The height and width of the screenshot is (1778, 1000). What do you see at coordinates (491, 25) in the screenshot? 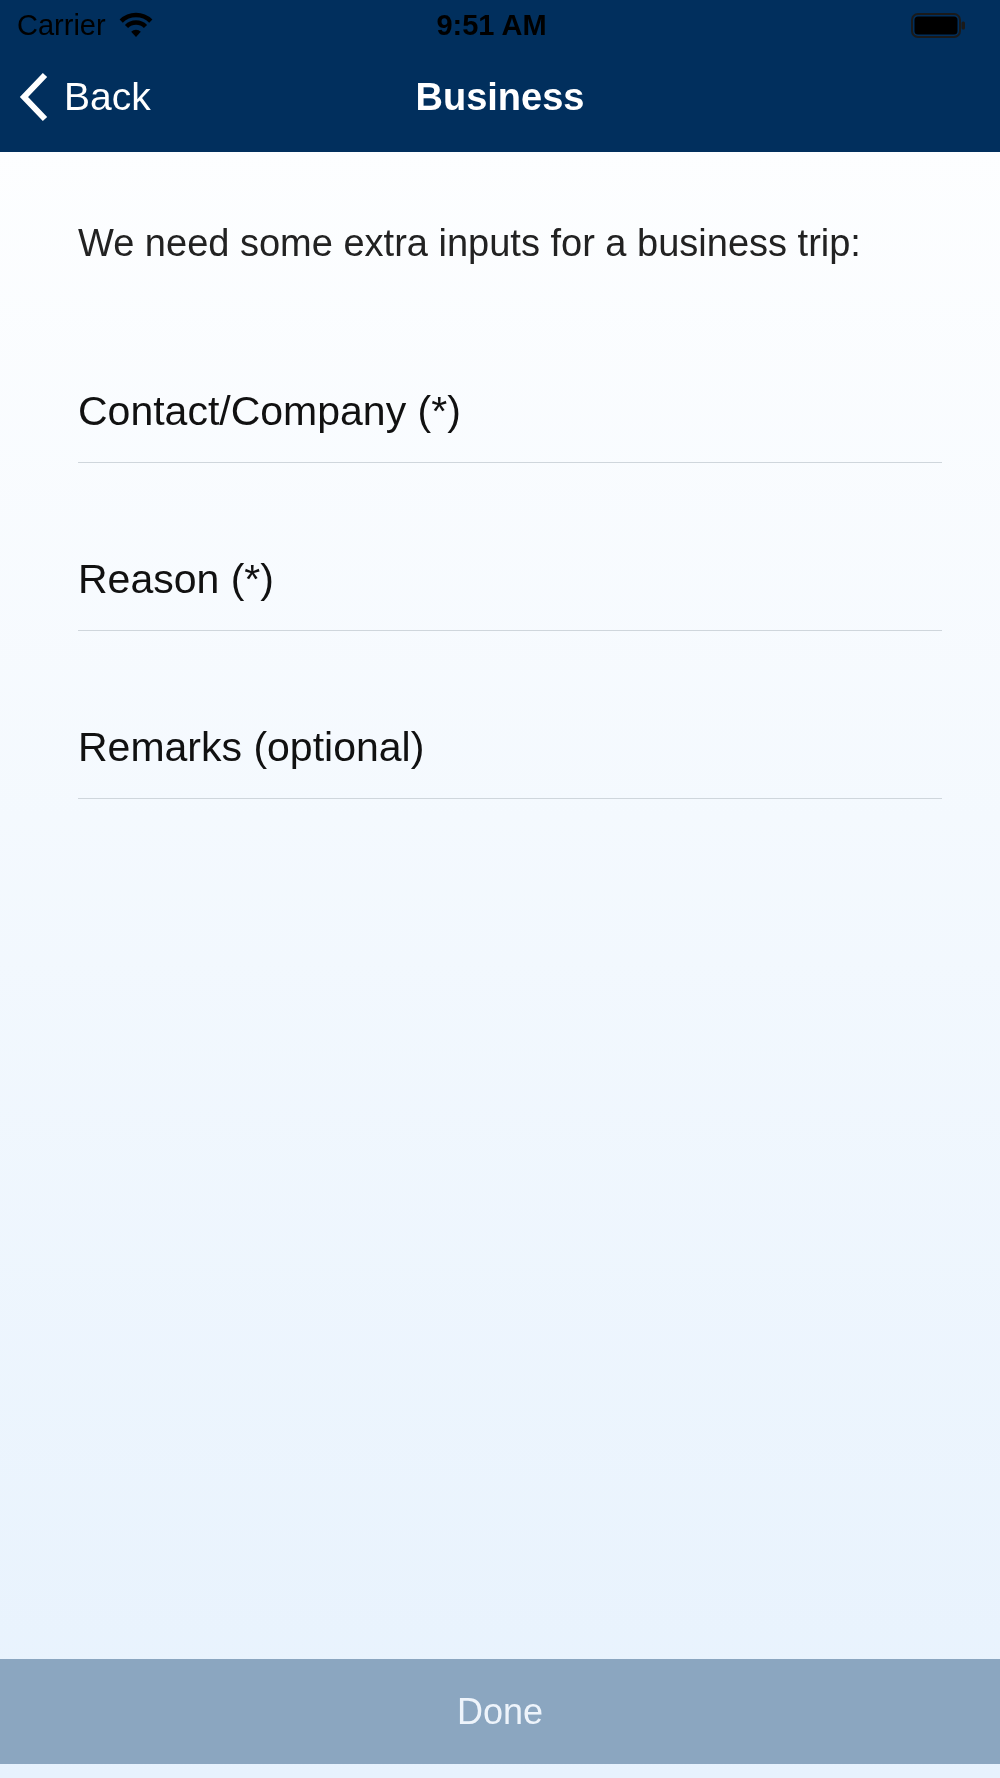
I see `clock-time: 9:51 AM` at bounding box center [491, 25].